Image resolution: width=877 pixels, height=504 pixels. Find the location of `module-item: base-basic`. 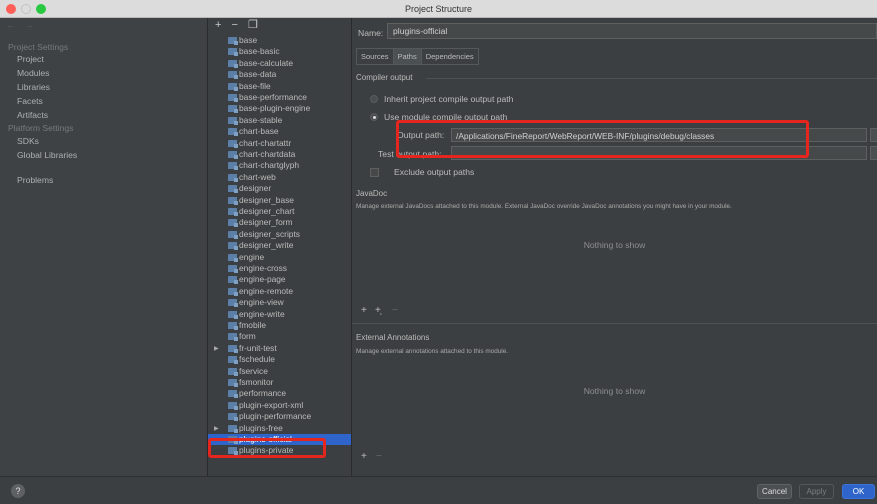

module-item: base-basic is located at coordinates (289, 51).